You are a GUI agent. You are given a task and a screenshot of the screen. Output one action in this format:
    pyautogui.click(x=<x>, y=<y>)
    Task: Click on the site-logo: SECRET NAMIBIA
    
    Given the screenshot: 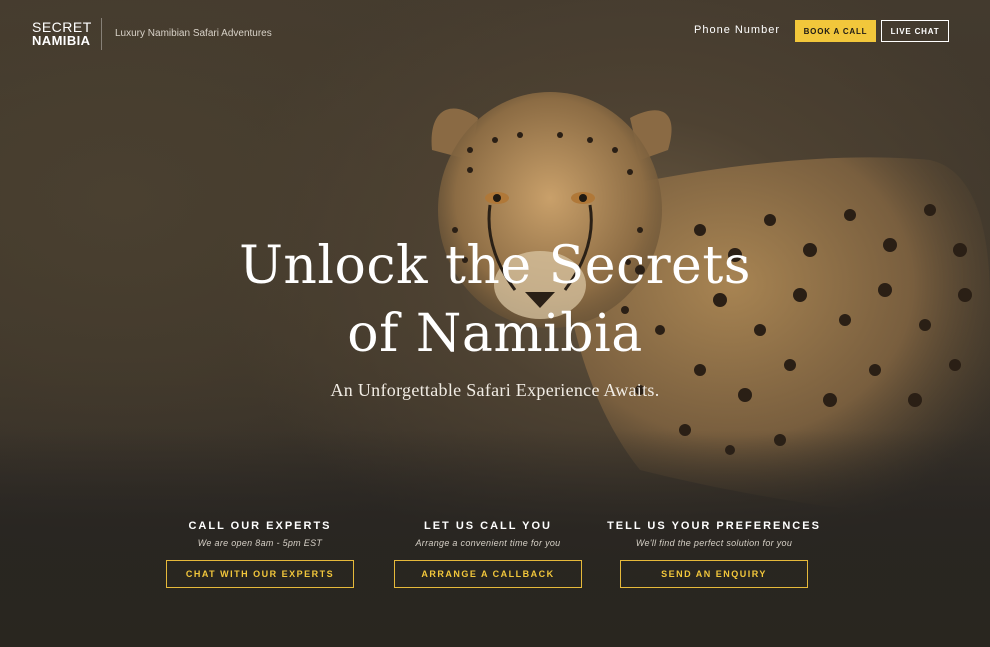 What is the action you would take?
    pyautogui.click(x=62, y=34)
    